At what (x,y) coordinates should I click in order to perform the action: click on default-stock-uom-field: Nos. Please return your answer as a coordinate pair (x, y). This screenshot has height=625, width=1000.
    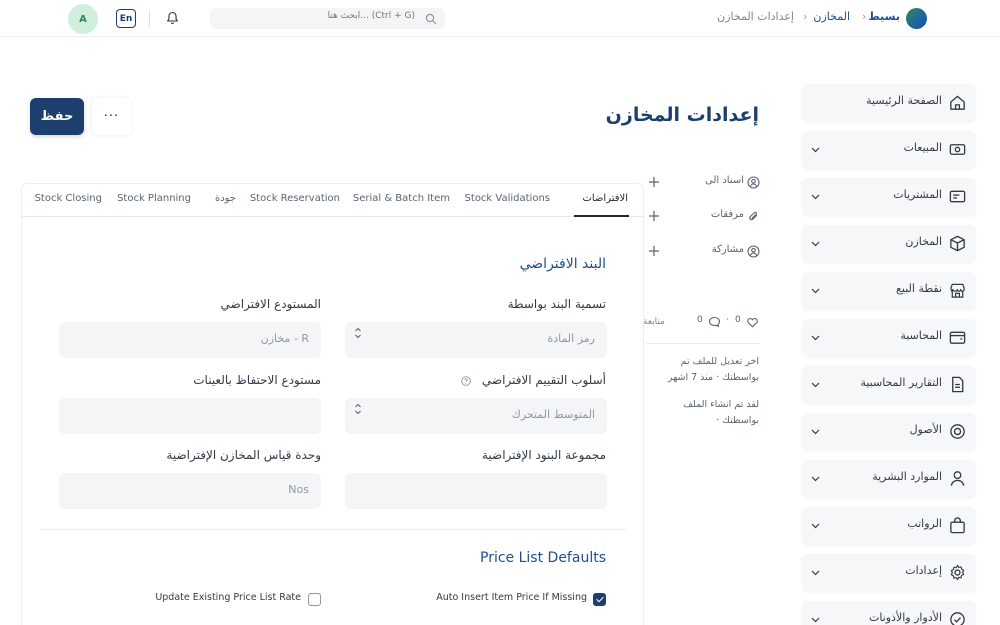
    Looking at the image, I should click on (190, 491).